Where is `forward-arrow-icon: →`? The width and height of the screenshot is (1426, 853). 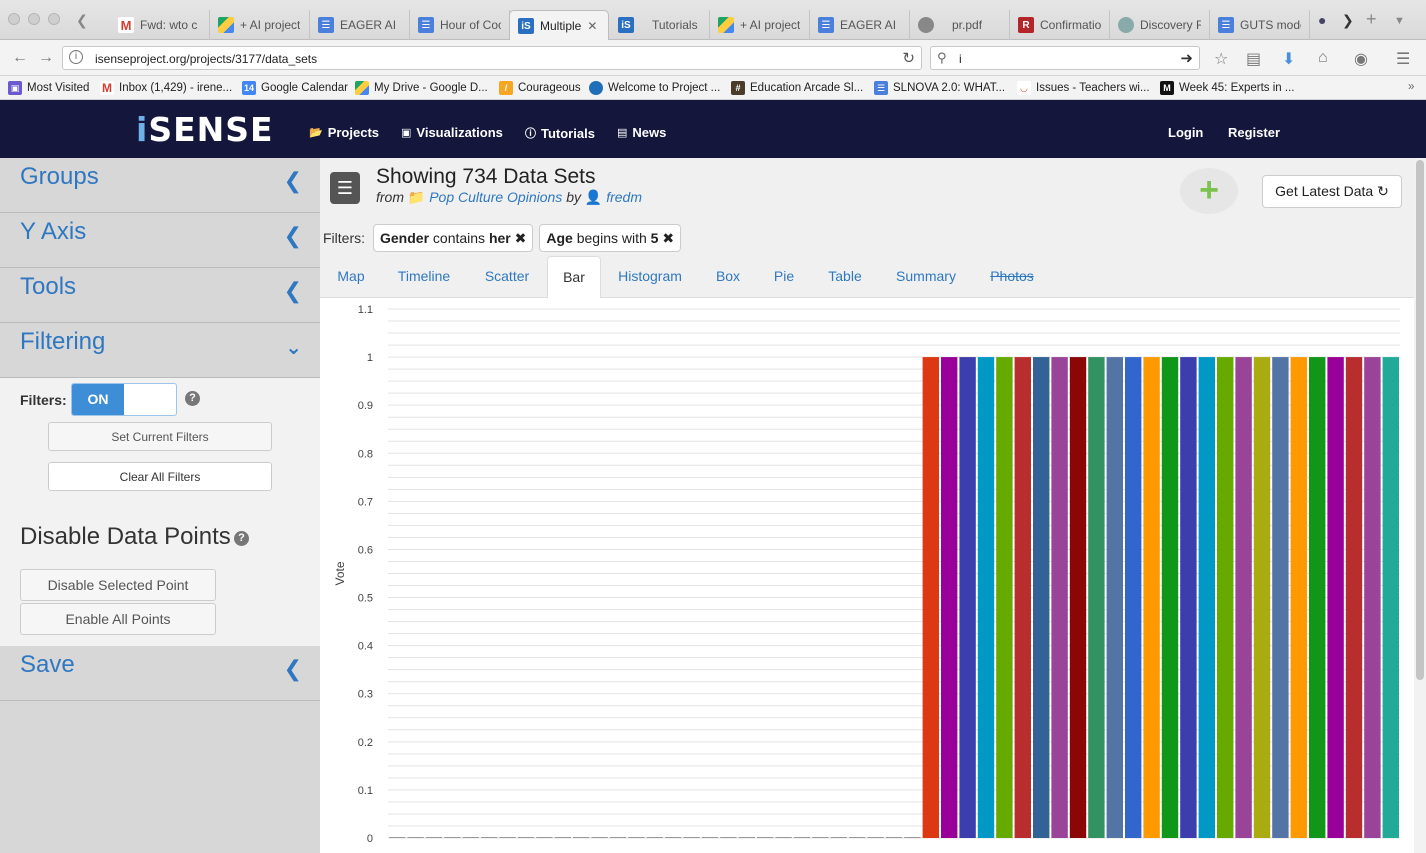
forward-arrow-icon: → is located at coordinates (46, 58).